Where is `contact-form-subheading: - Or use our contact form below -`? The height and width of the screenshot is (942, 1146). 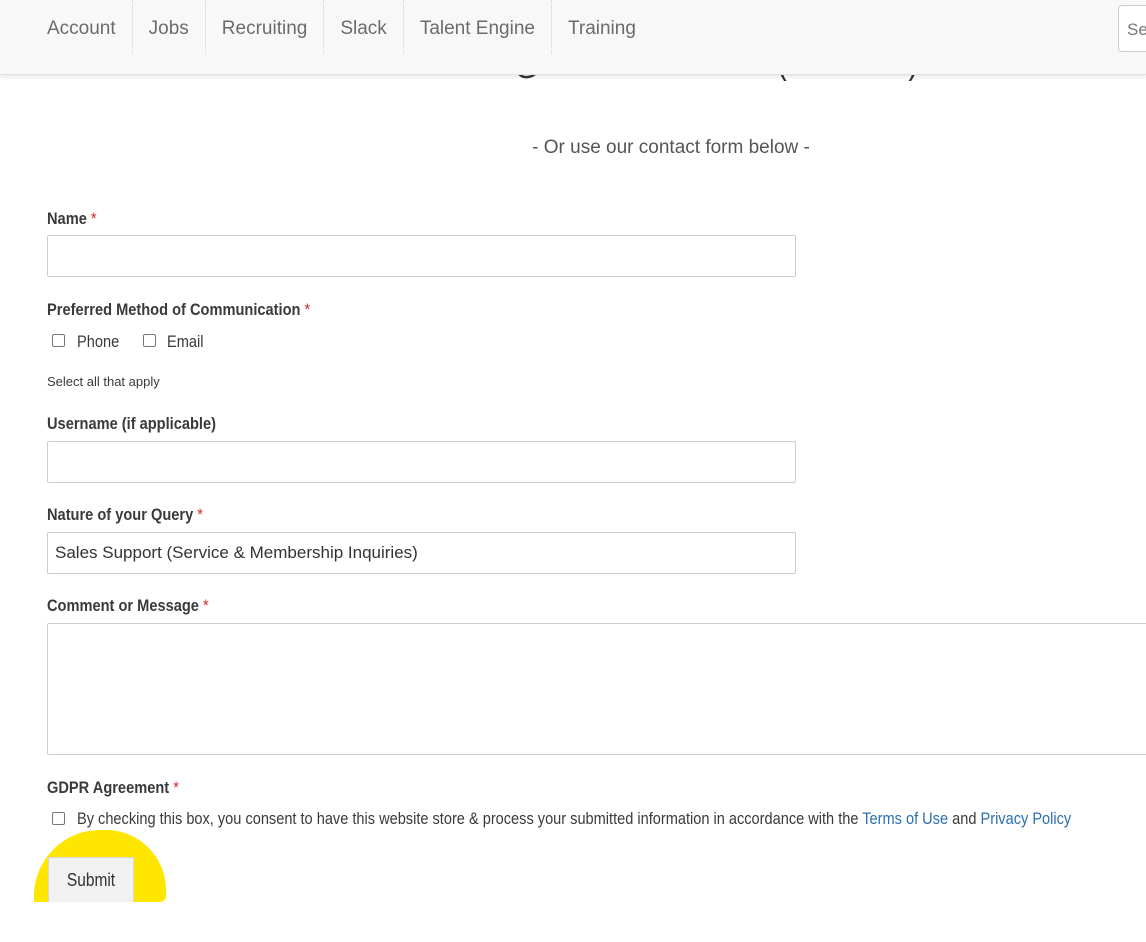 contact-form-subheading: - Or use our contact form below - is located at coordinates (671, 147).